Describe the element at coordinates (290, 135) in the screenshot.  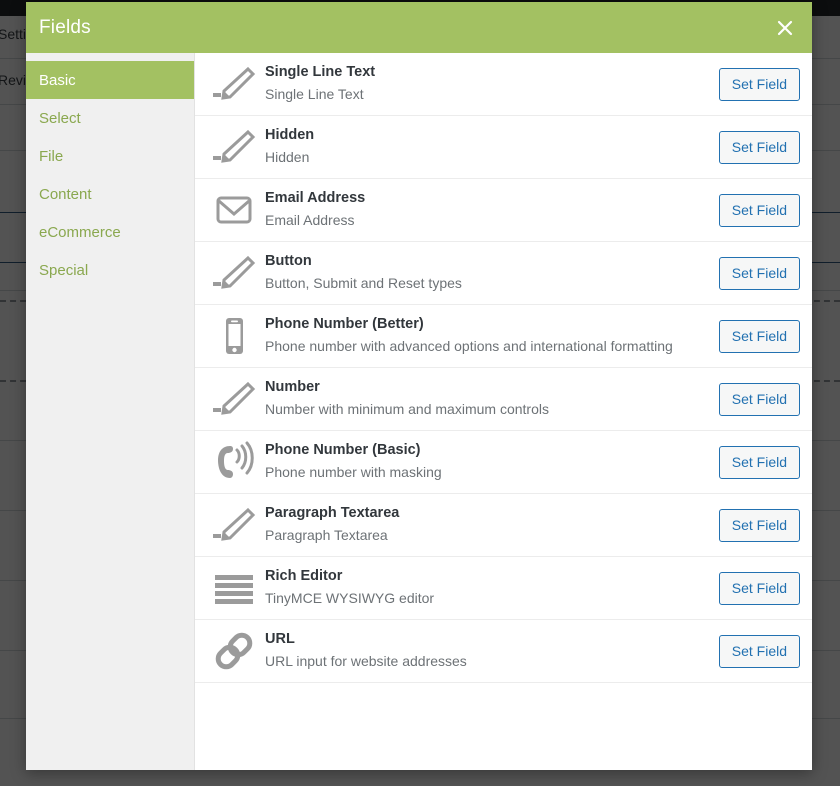
I see `field-title: Hidden` at that location.